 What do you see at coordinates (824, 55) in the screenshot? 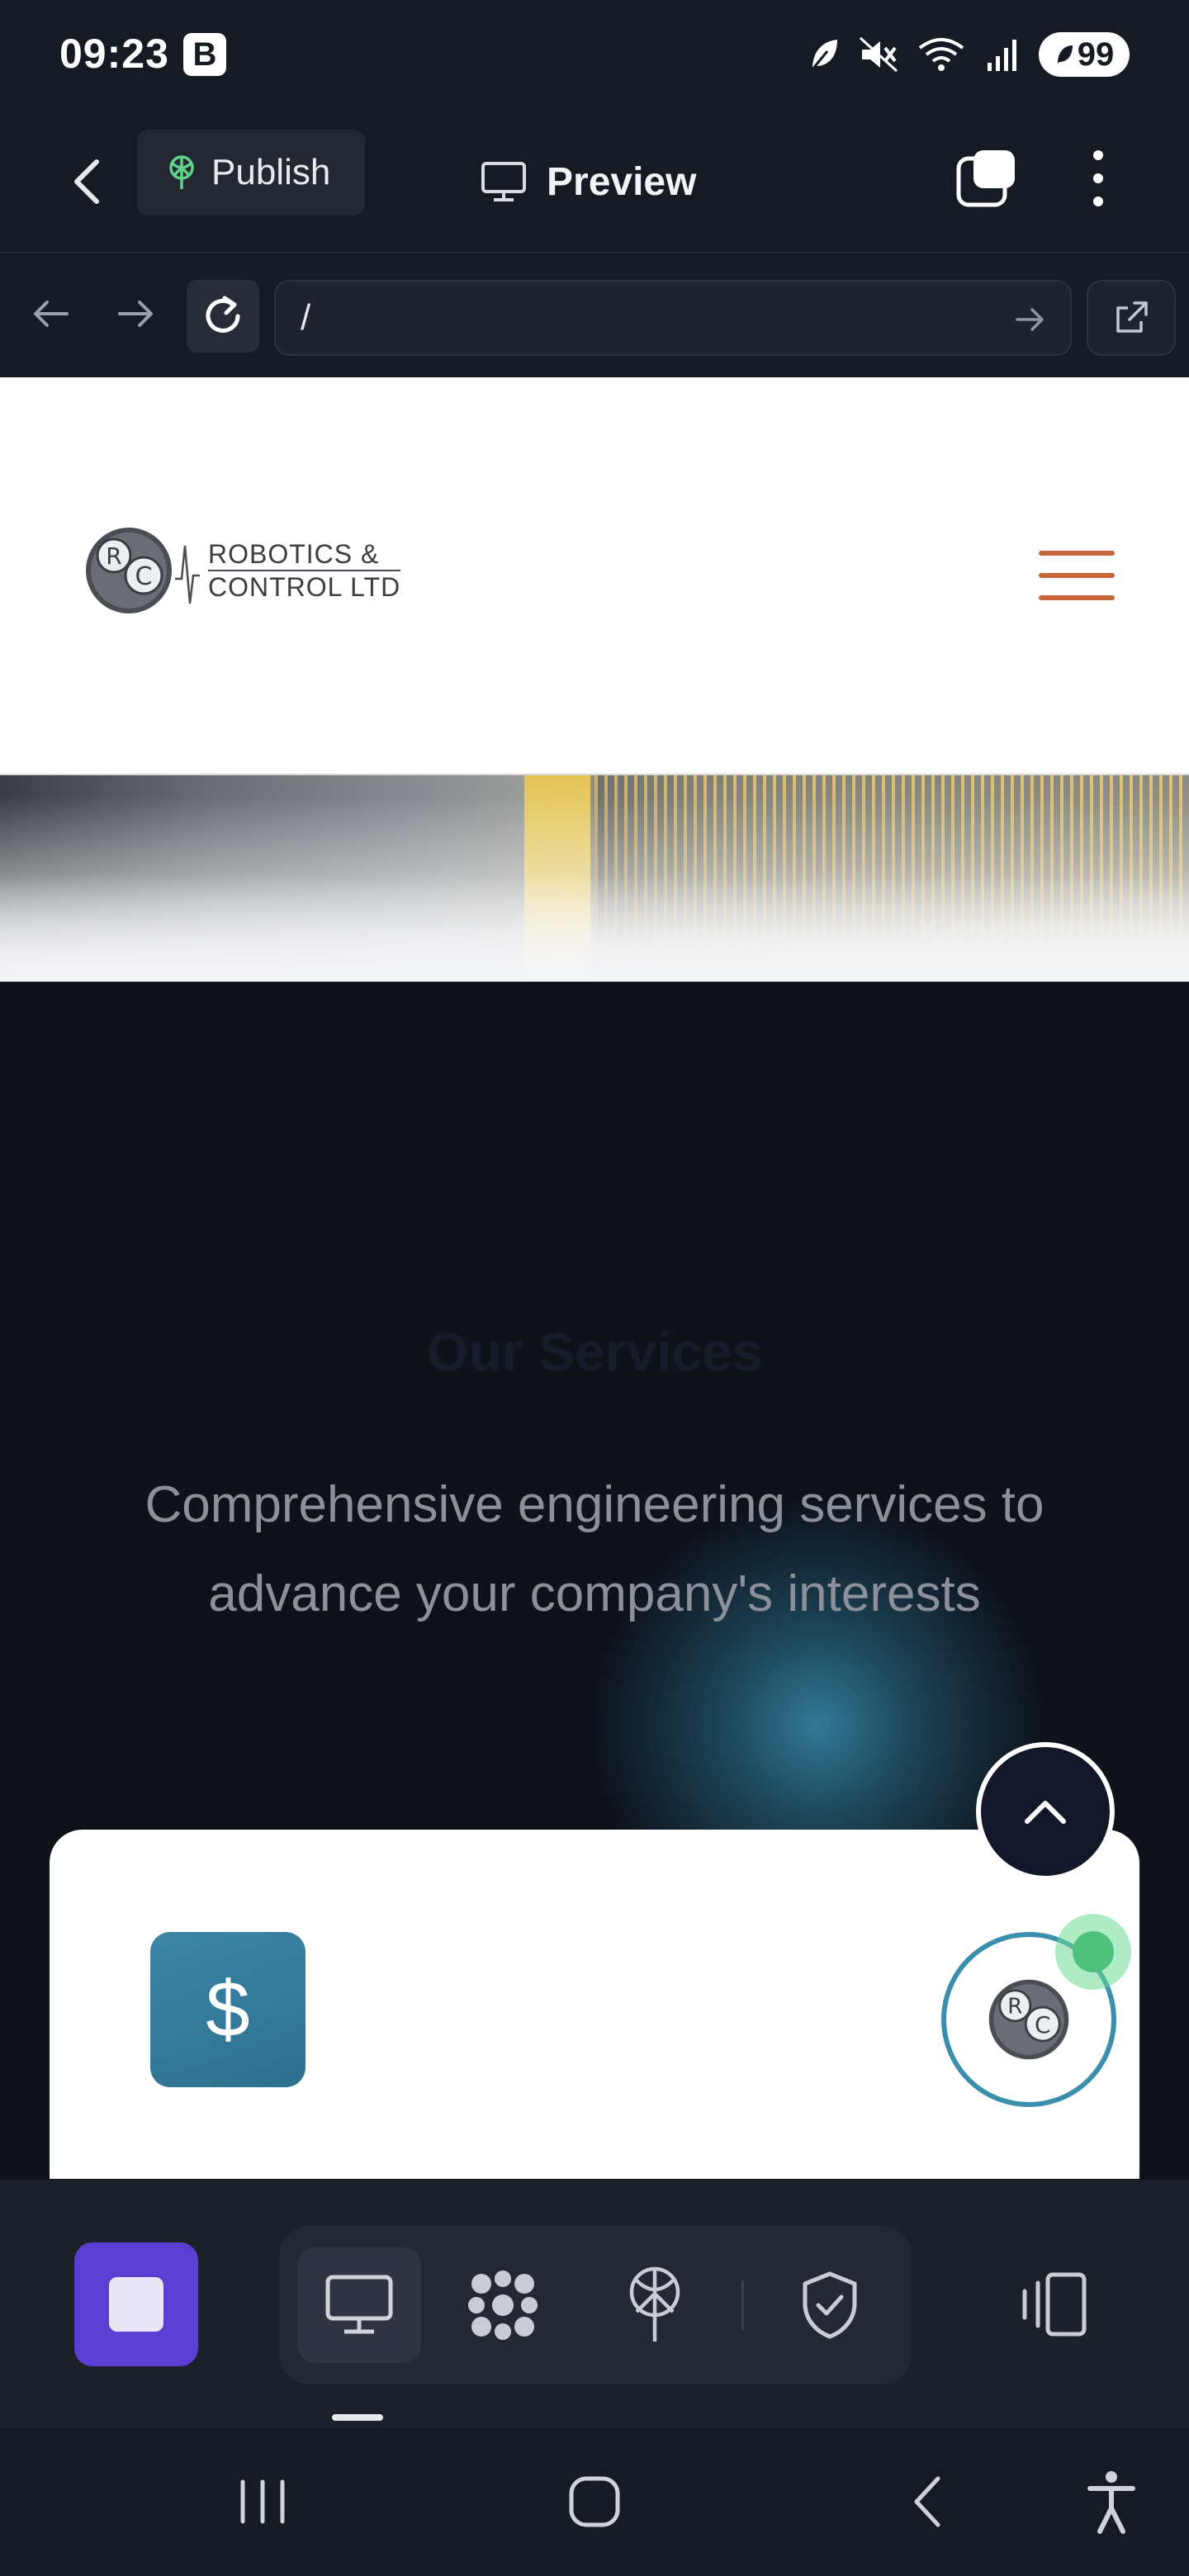
I see `leaf-icon` at bounding box center [824, 55].